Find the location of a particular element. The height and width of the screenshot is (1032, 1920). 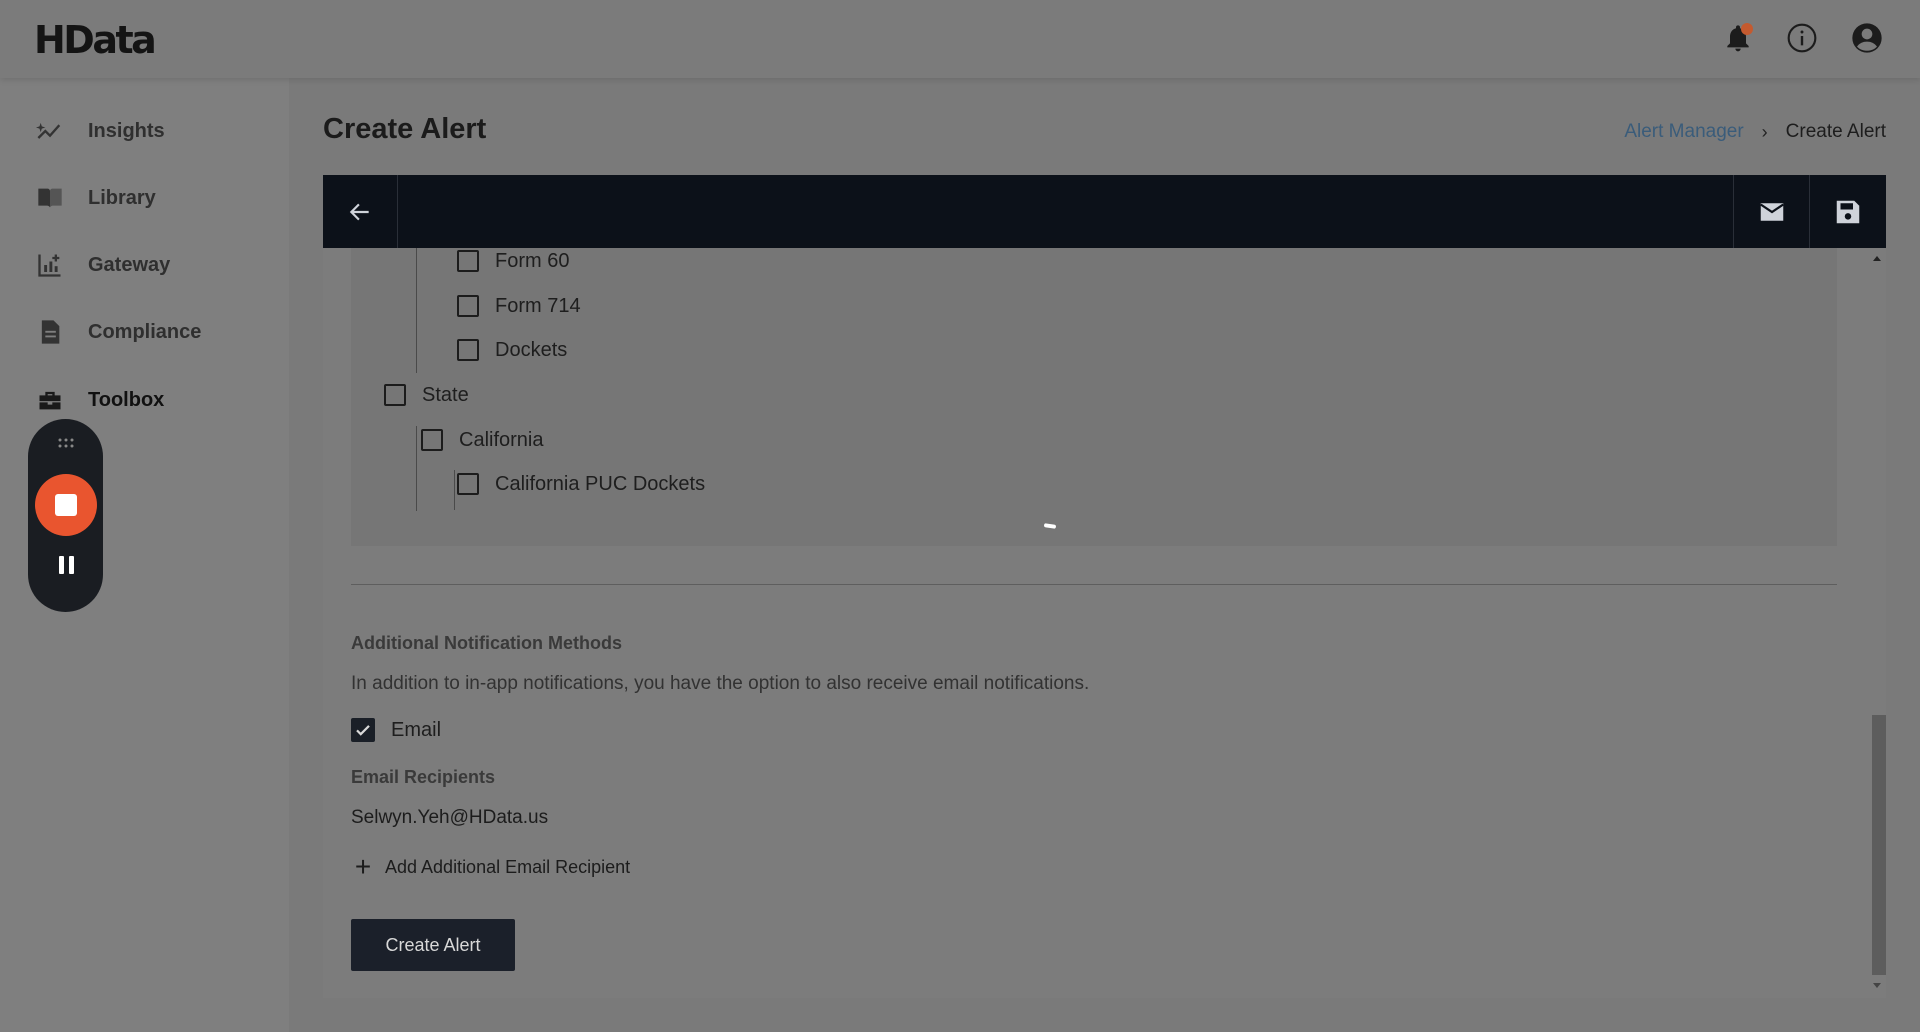

email-checkbox is located at coordinates (363, 730).